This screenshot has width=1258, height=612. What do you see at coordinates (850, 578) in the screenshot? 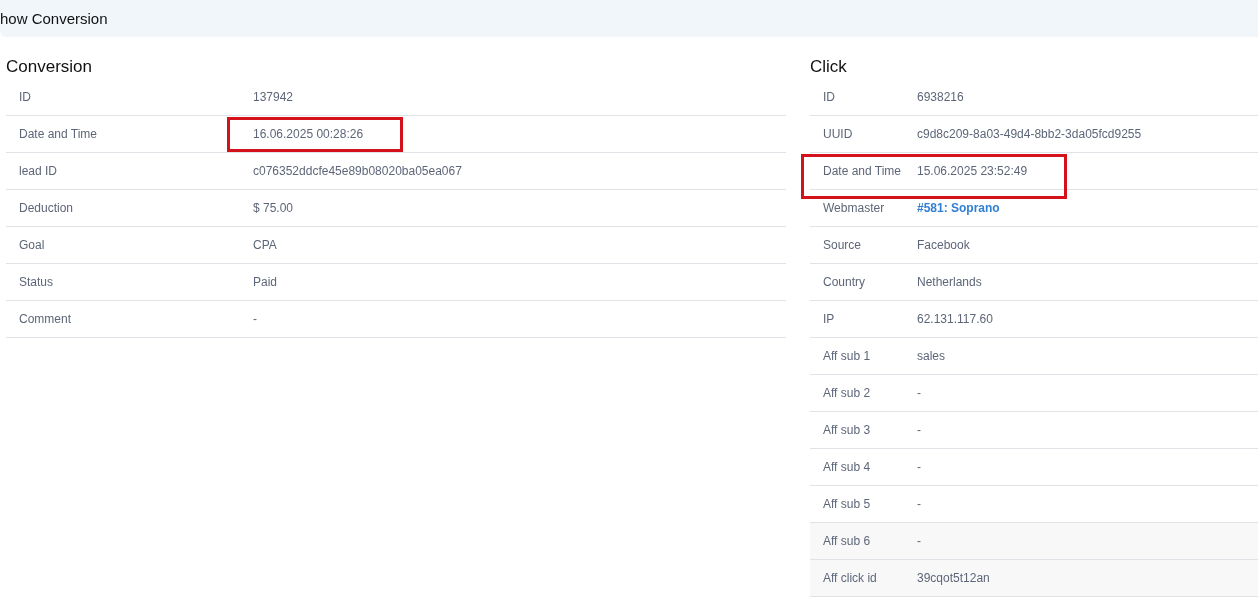
I see `field-label: Aff click id` at bounding box center [850, 578].